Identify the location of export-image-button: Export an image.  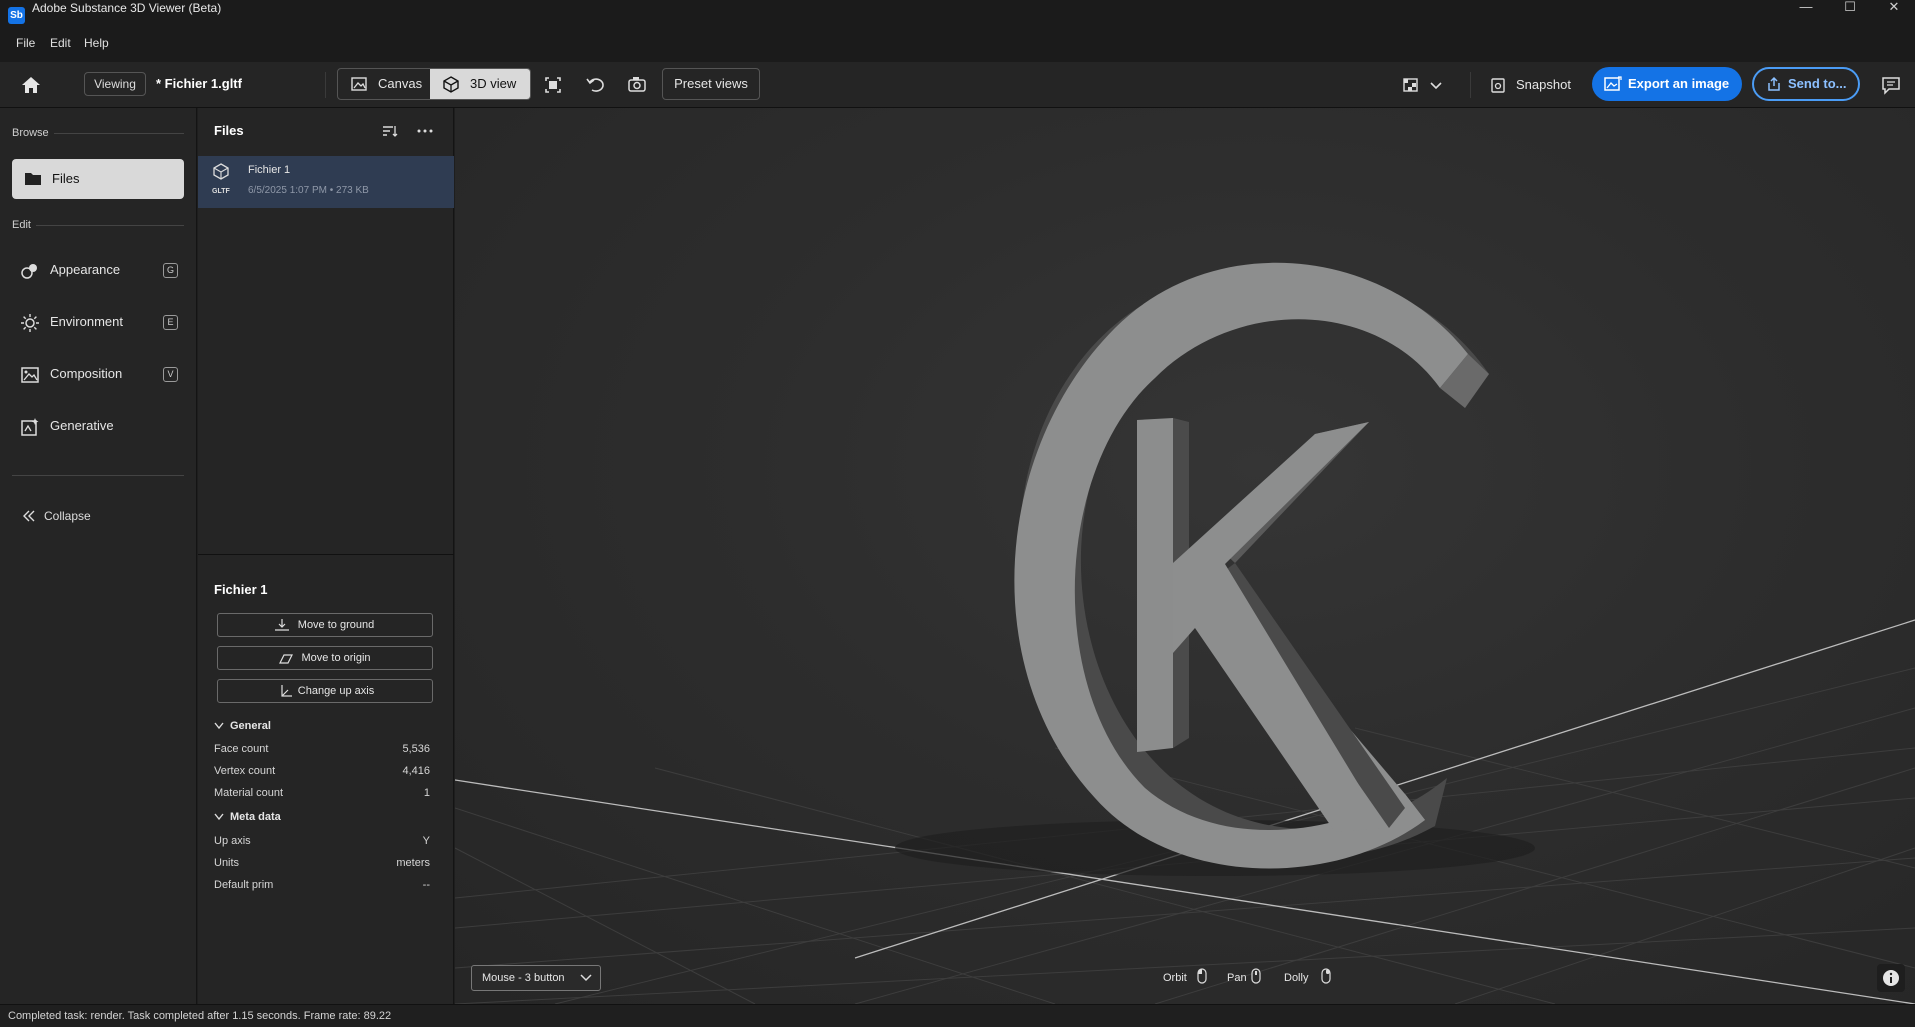
(1667, 84).